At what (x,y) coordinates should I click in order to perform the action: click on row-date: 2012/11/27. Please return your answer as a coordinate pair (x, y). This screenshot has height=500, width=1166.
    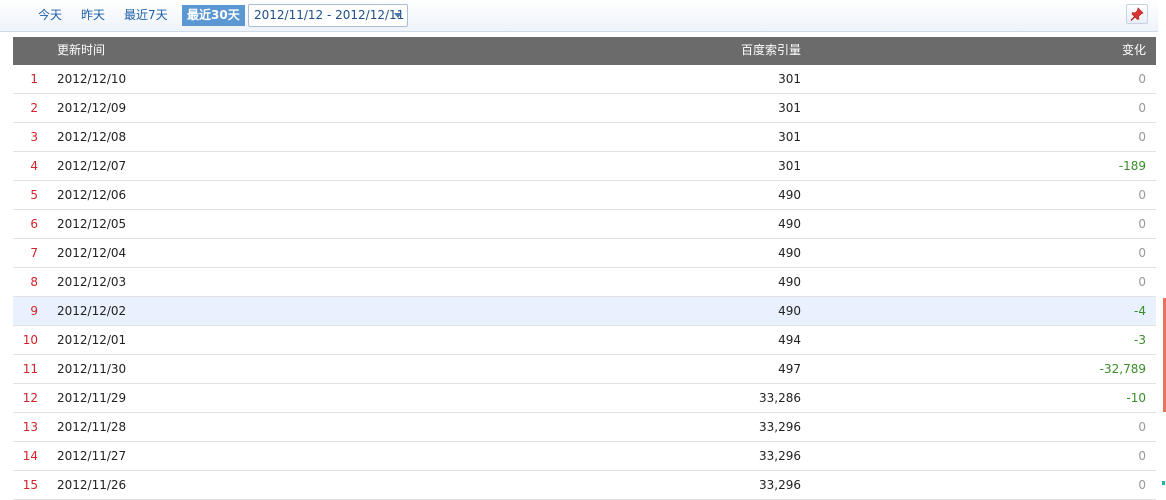
    Looking at the image, I should click on (92, 456).